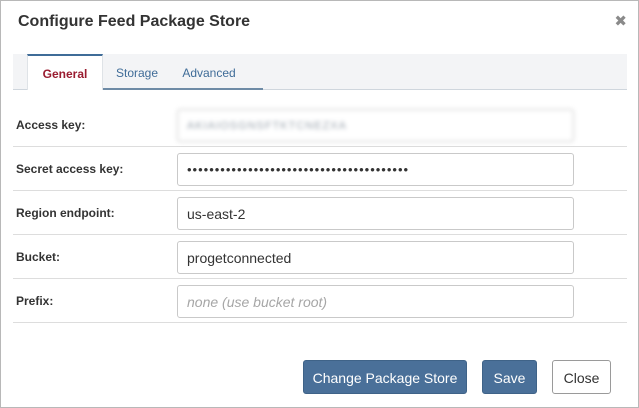 The height and width of the screenshot is (408, 639). I want to click on tab-general: General, so click(65, 72).